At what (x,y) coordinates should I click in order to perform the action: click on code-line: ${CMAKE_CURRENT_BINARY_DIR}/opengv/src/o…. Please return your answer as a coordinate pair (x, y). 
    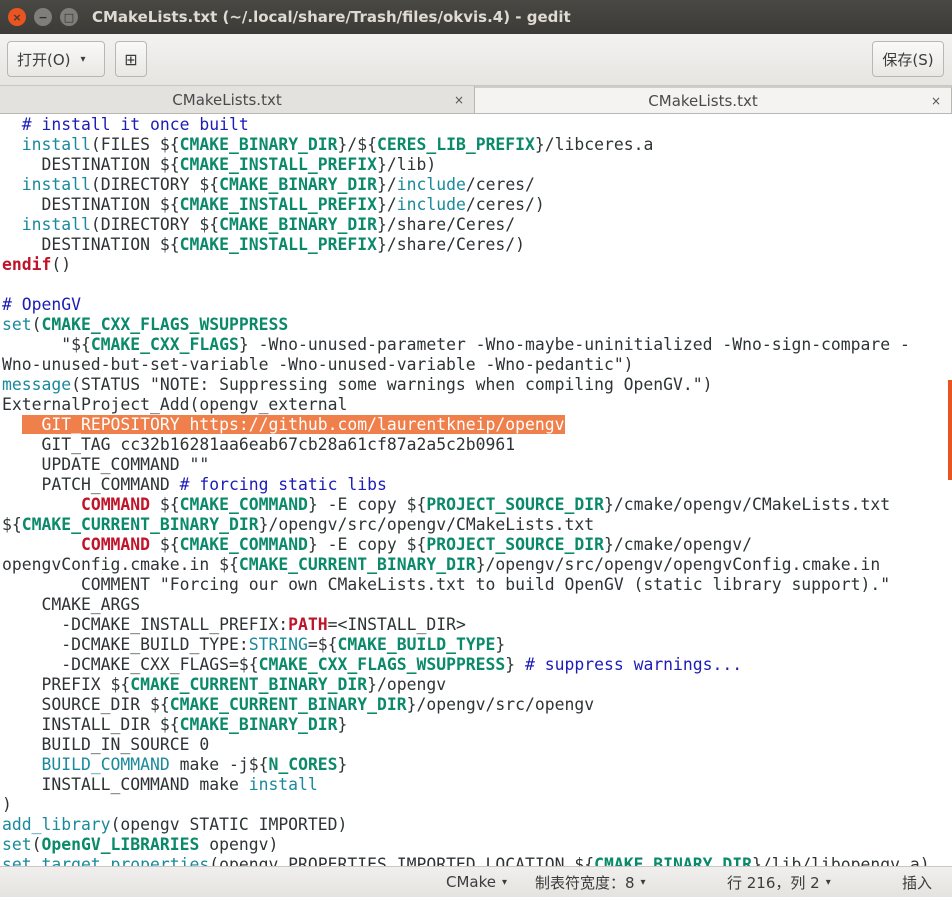
    Looking at the image, I should click on (298, 525).